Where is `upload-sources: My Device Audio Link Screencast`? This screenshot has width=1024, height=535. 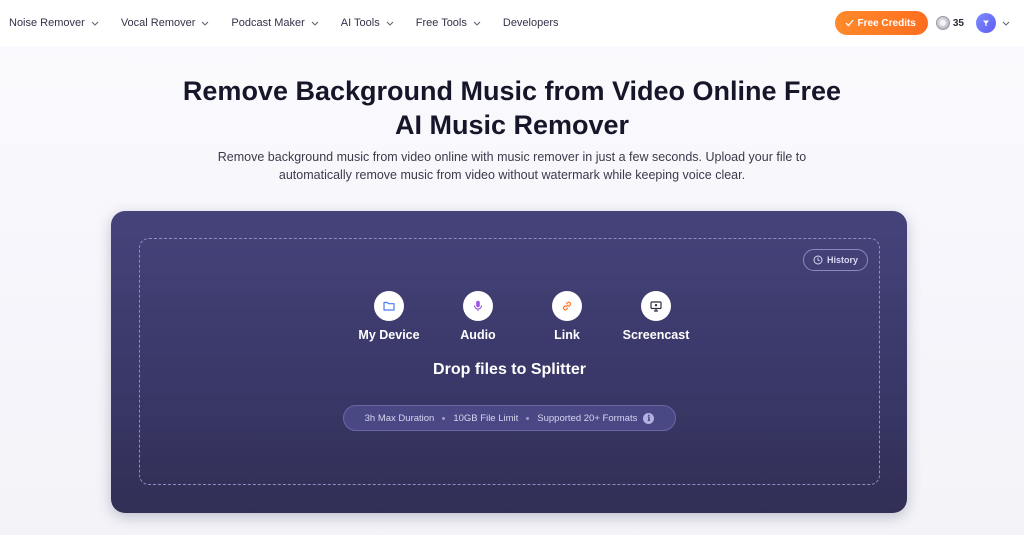
upload-sources: My Device Audio Link Screencast is located at coordinates (523, 316).